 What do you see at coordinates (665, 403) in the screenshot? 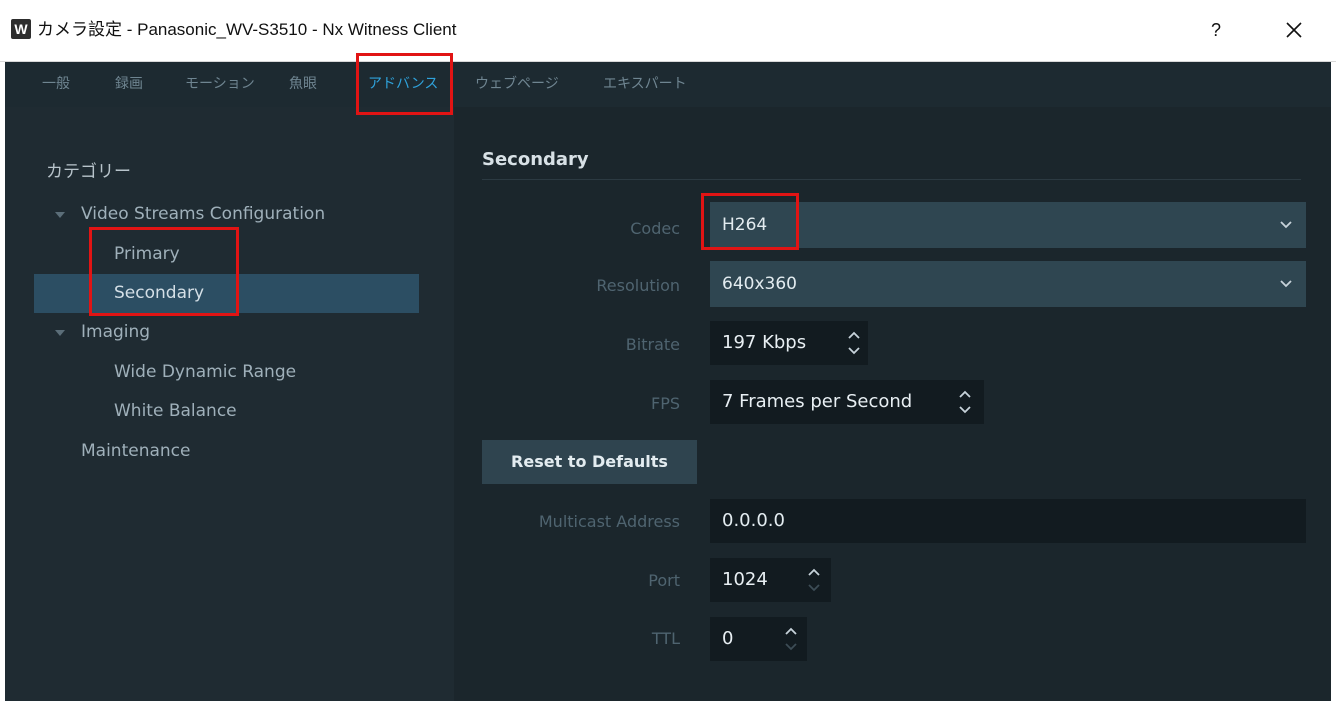
I see `fps-label: FPS` at bounding box center [665, 403].